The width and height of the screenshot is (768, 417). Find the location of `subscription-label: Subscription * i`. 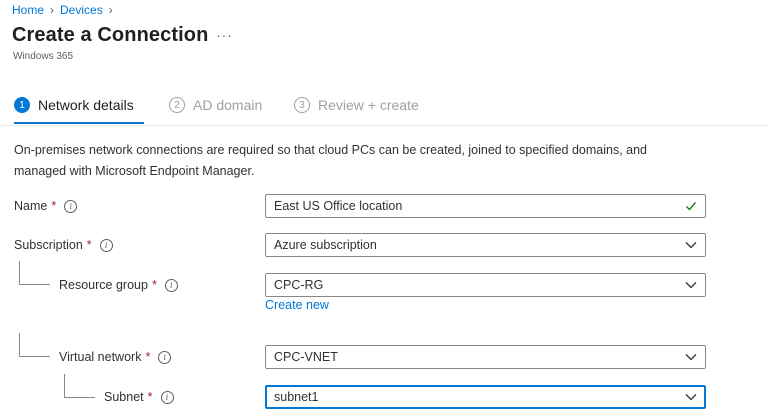

subscription-label: Subscription * i is located at coordinates (63, 245).